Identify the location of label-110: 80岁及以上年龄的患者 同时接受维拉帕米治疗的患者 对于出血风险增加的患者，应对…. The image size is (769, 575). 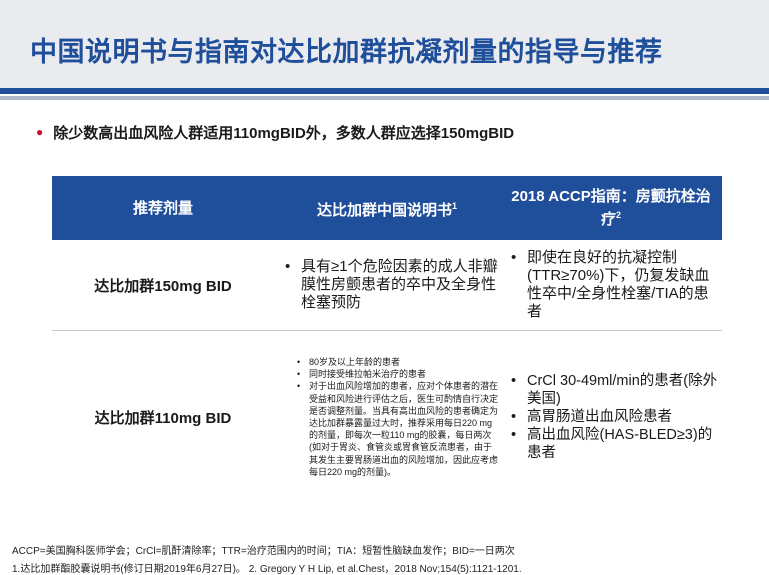
(387, 416).